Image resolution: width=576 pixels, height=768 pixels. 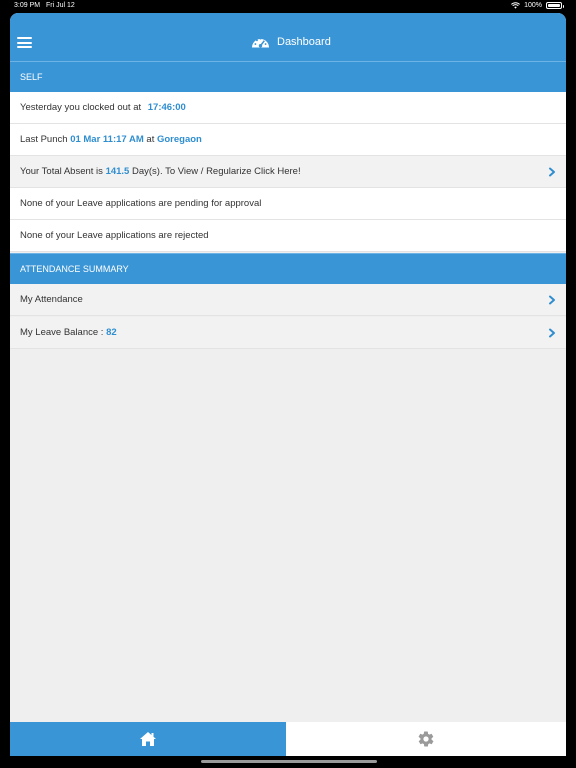 What do you see at coordinates (27, 5) in the screenshot?
I see `status-time: 3:09 PM` at bounding box center [27, 5].